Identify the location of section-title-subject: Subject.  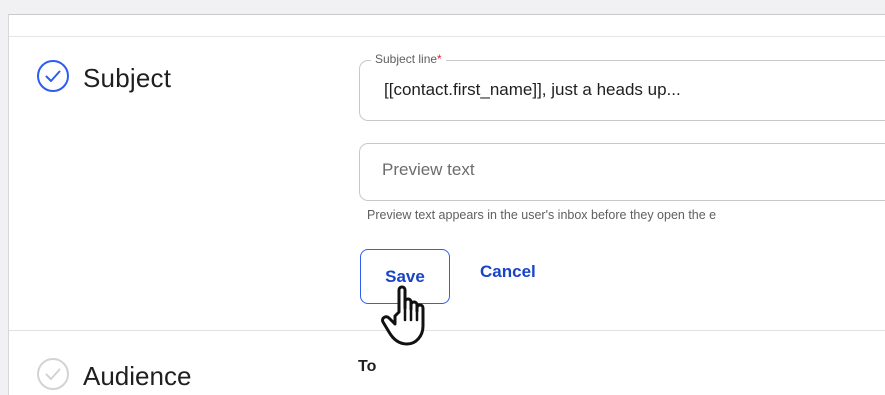
(127, 78).